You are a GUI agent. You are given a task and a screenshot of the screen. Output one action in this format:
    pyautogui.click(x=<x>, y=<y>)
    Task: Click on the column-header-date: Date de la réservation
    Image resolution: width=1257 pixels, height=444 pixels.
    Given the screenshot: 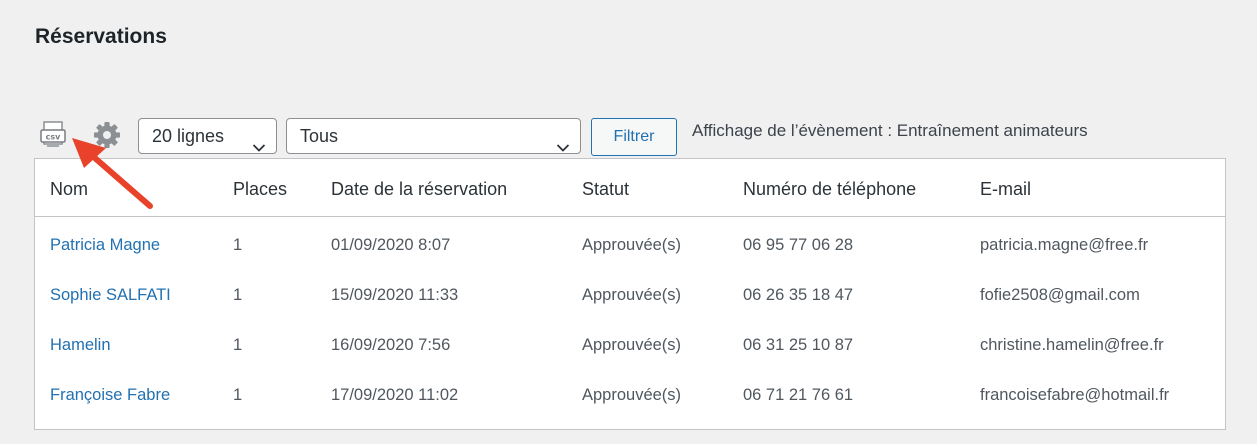 What is the action you would take?
    pyautogui.click(x=419, y=189)
    